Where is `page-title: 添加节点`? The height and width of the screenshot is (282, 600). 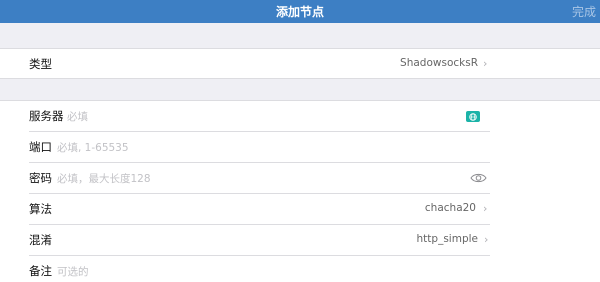 page-title: 添加节点 is located at coordinates (299, 12).